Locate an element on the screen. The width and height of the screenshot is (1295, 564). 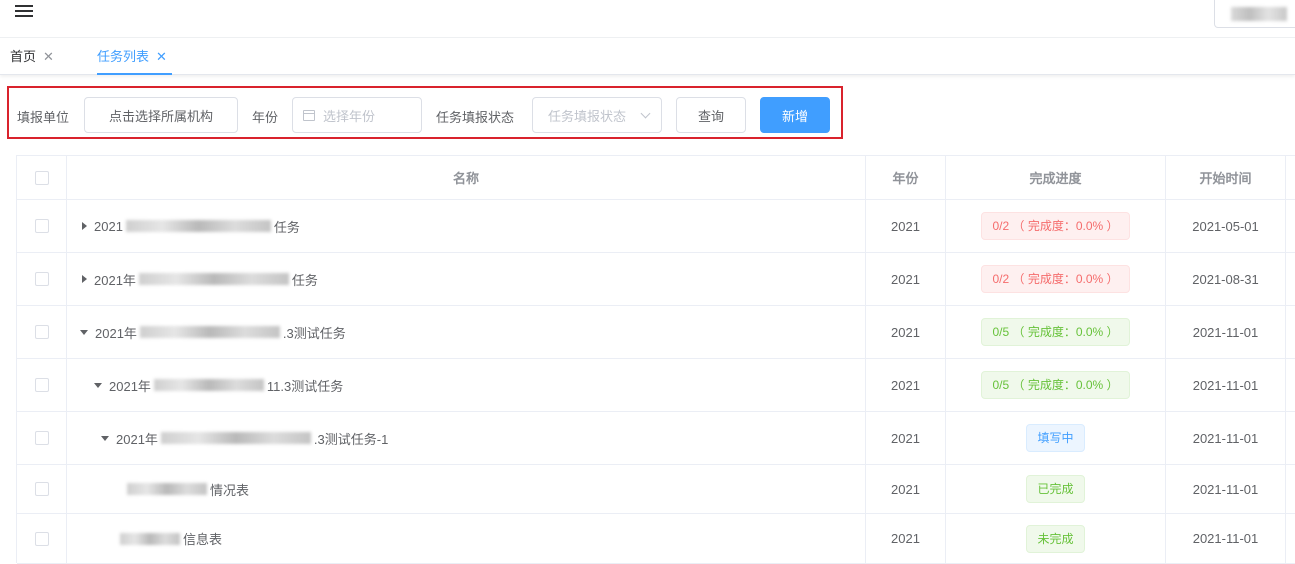
status-tag: 已完成 is located at coordinates (1055, 489).